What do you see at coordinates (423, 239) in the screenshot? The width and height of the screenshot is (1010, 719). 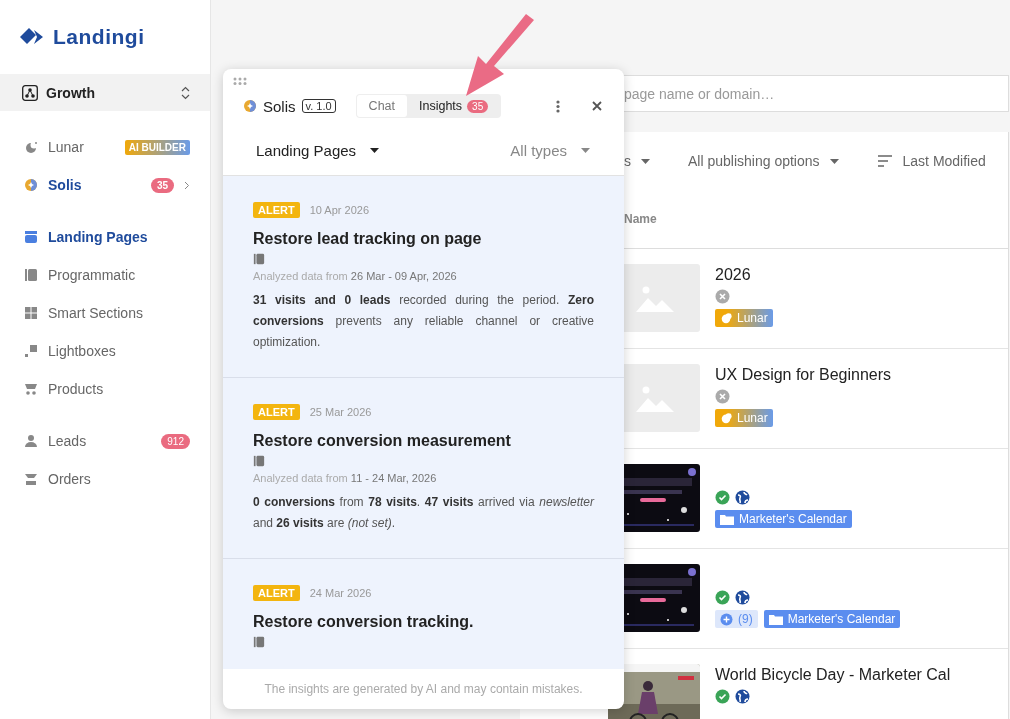 I see `insight-title: Restore lead tracking on page` at bounding box center [423, 239].